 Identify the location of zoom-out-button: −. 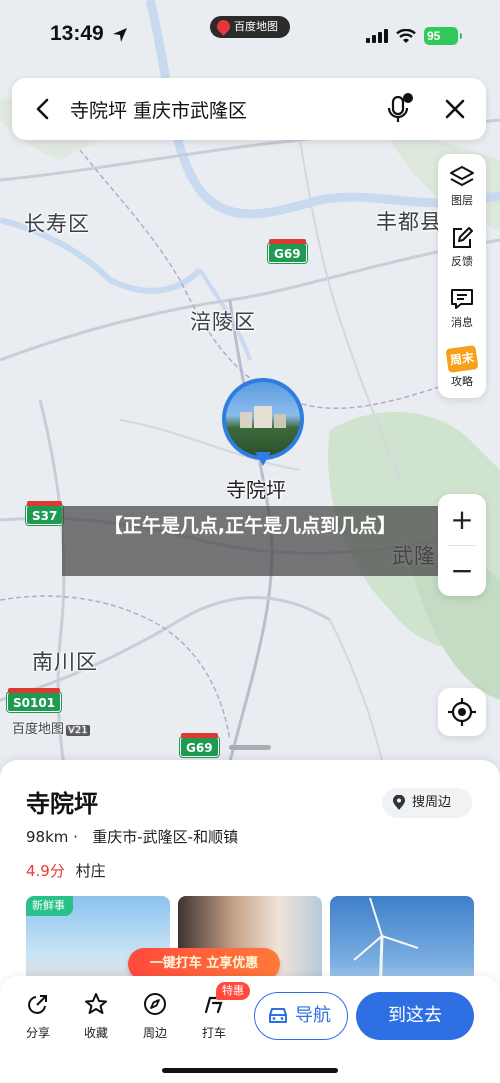
(462, 570).